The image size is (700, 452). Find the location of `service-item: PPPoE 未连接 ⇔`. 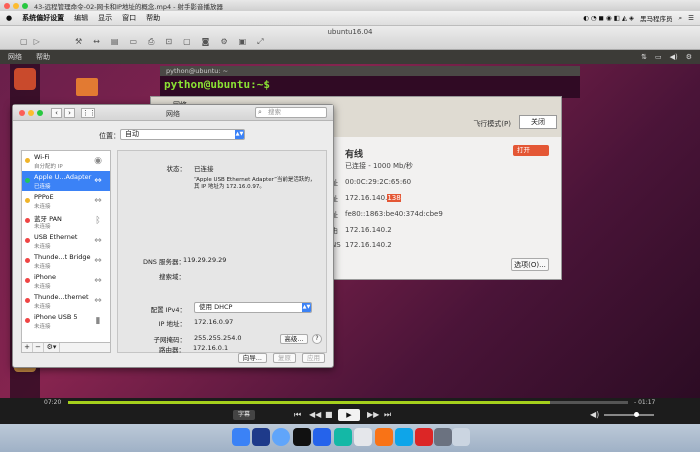

service-item: PPPoE 未连接 ⇔ is located at coordinates (66, 201).